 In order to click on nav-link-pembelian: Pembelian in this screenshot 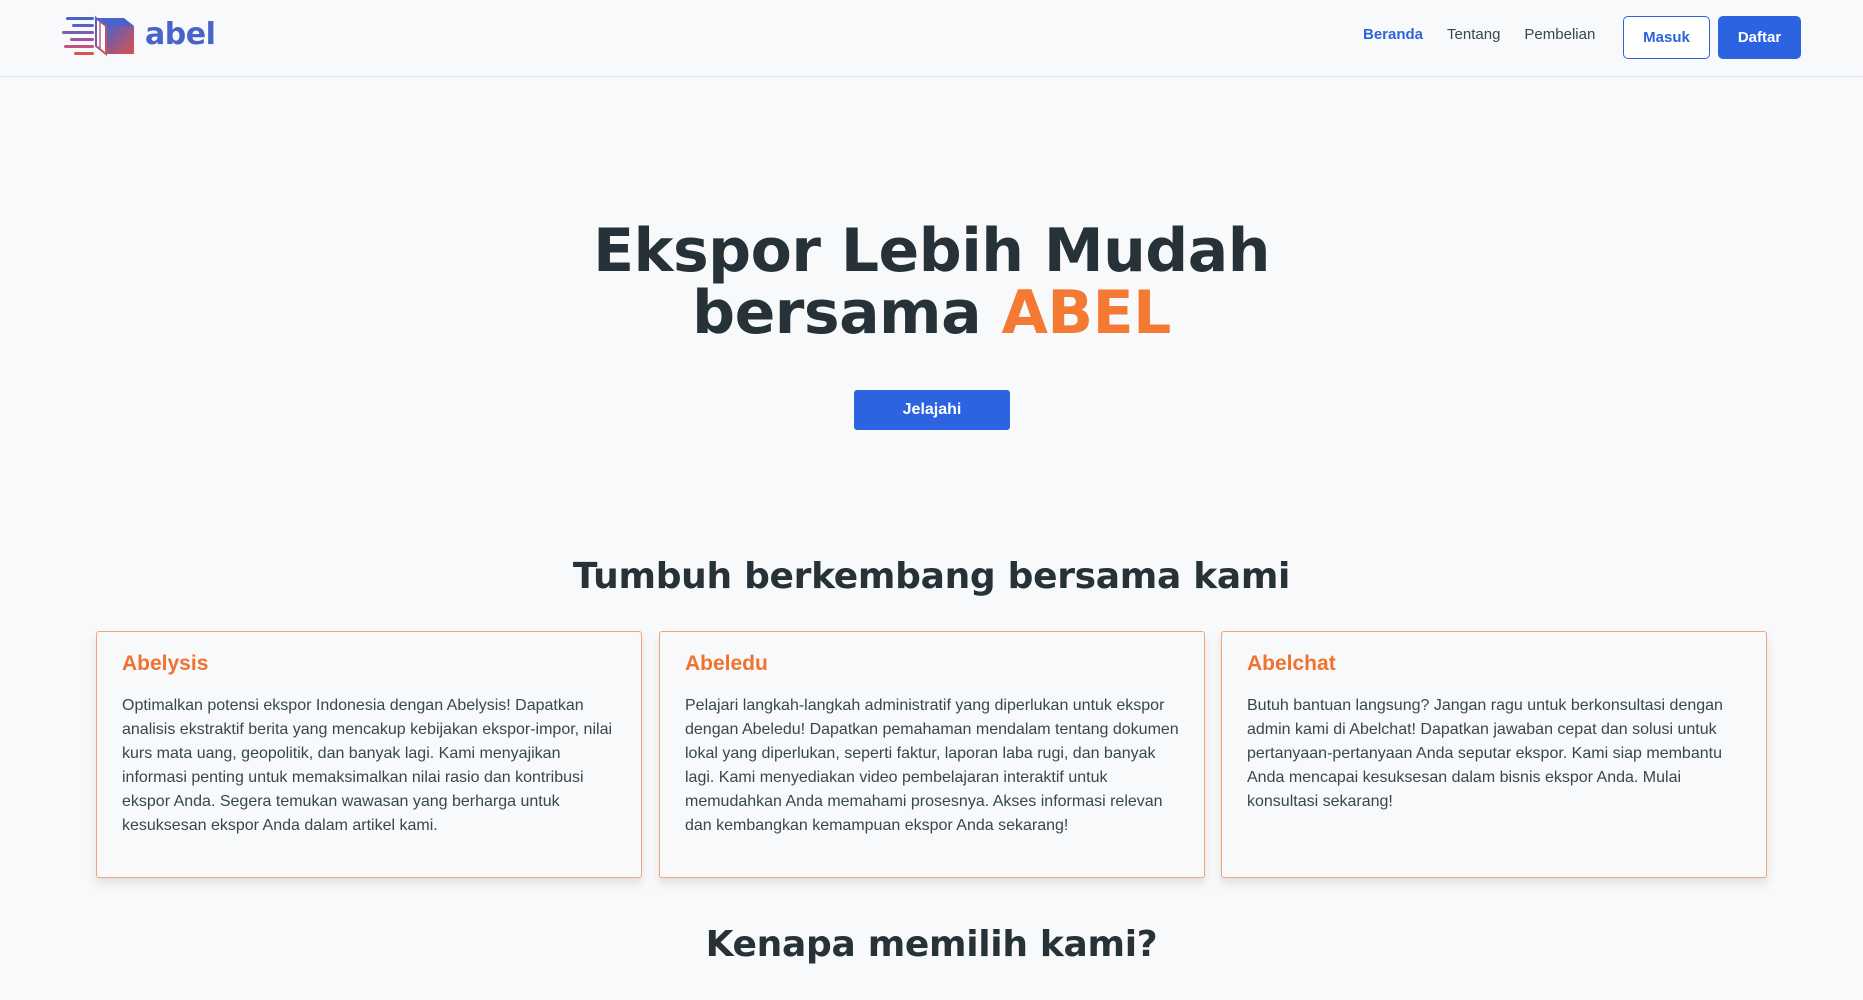, I will do `click(1559, 34)`.